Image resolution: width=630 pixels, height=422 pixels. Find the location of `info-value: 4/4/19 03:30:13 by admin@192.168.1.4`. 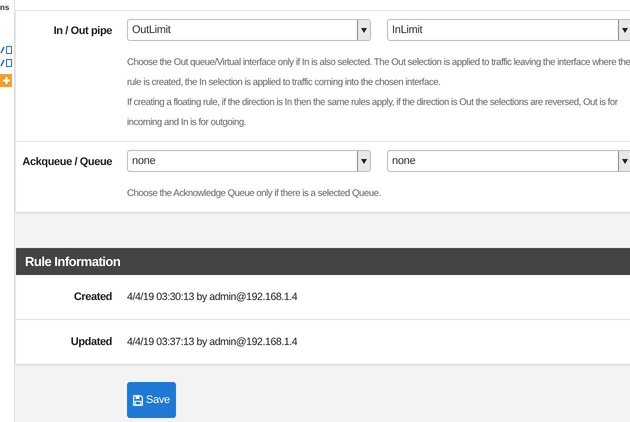

info-value: 4/4/19 03:30:13 by admin@192.168.1.4 is located at coordinates (212, 297).